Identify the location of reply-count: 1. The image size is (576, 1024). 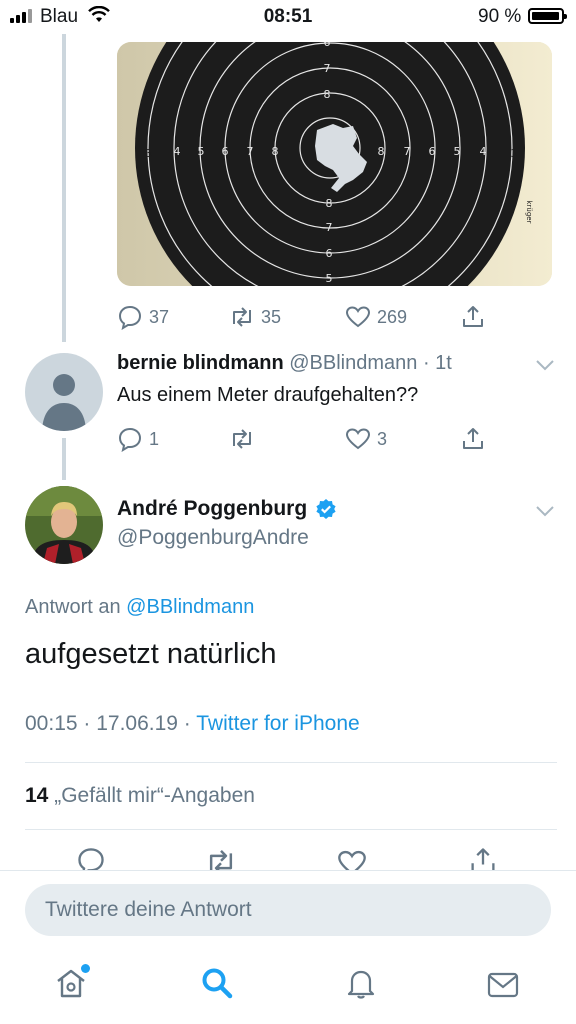
(154, 438).